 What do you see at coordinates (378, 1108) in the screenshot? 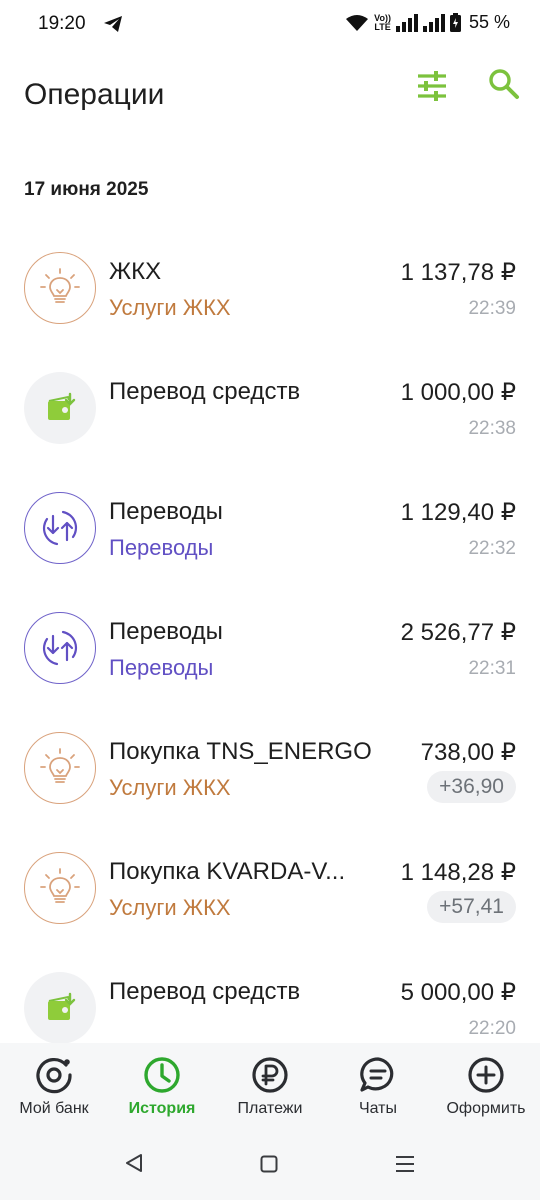
I see `nav-label: Чаты` at bounding box center [378, 1108].